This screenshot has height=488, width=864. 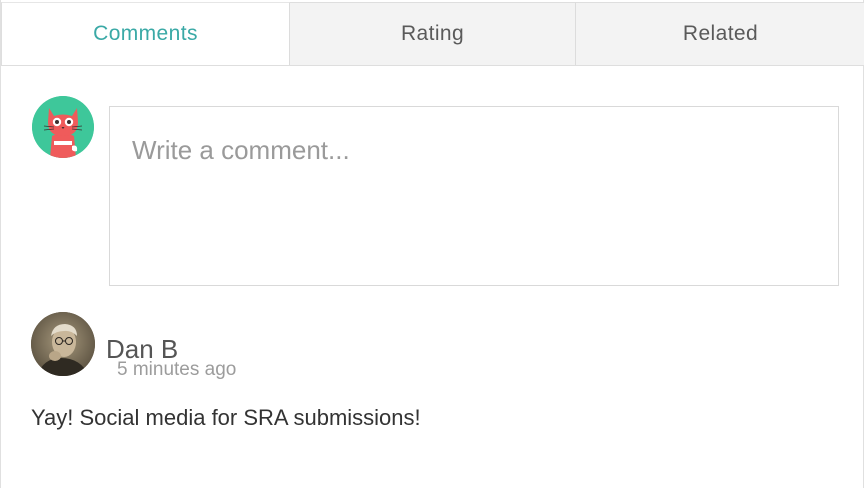 I want to click on user-avatar, so click(x=63, y=344).